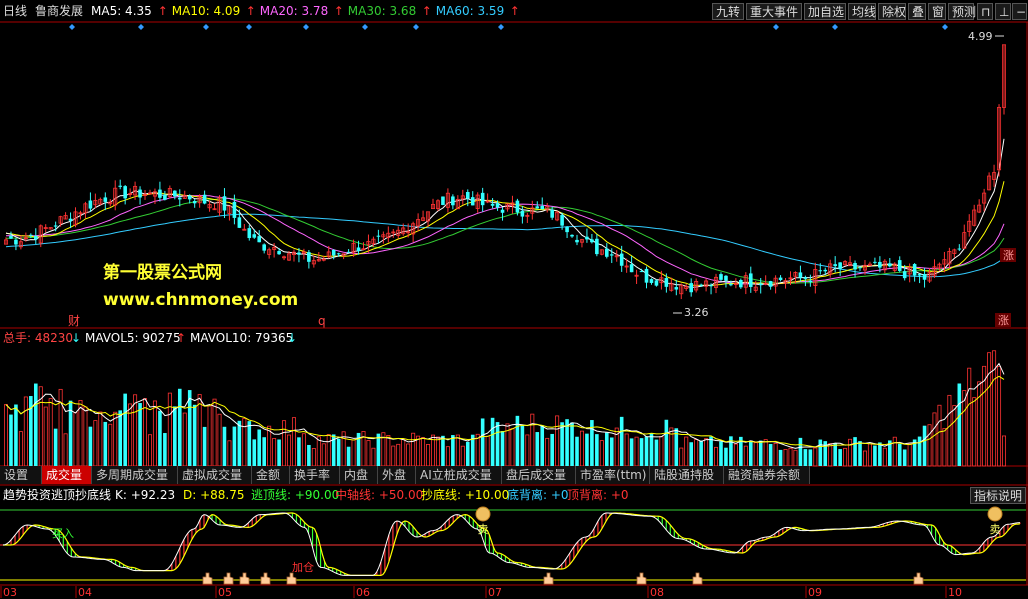 This screenshot has width=1028, height=599. What do you see at coordinates (1003, 11) in the screenshot?
I see `pin-icon: ⊥` at bounding box center [1003, 11].